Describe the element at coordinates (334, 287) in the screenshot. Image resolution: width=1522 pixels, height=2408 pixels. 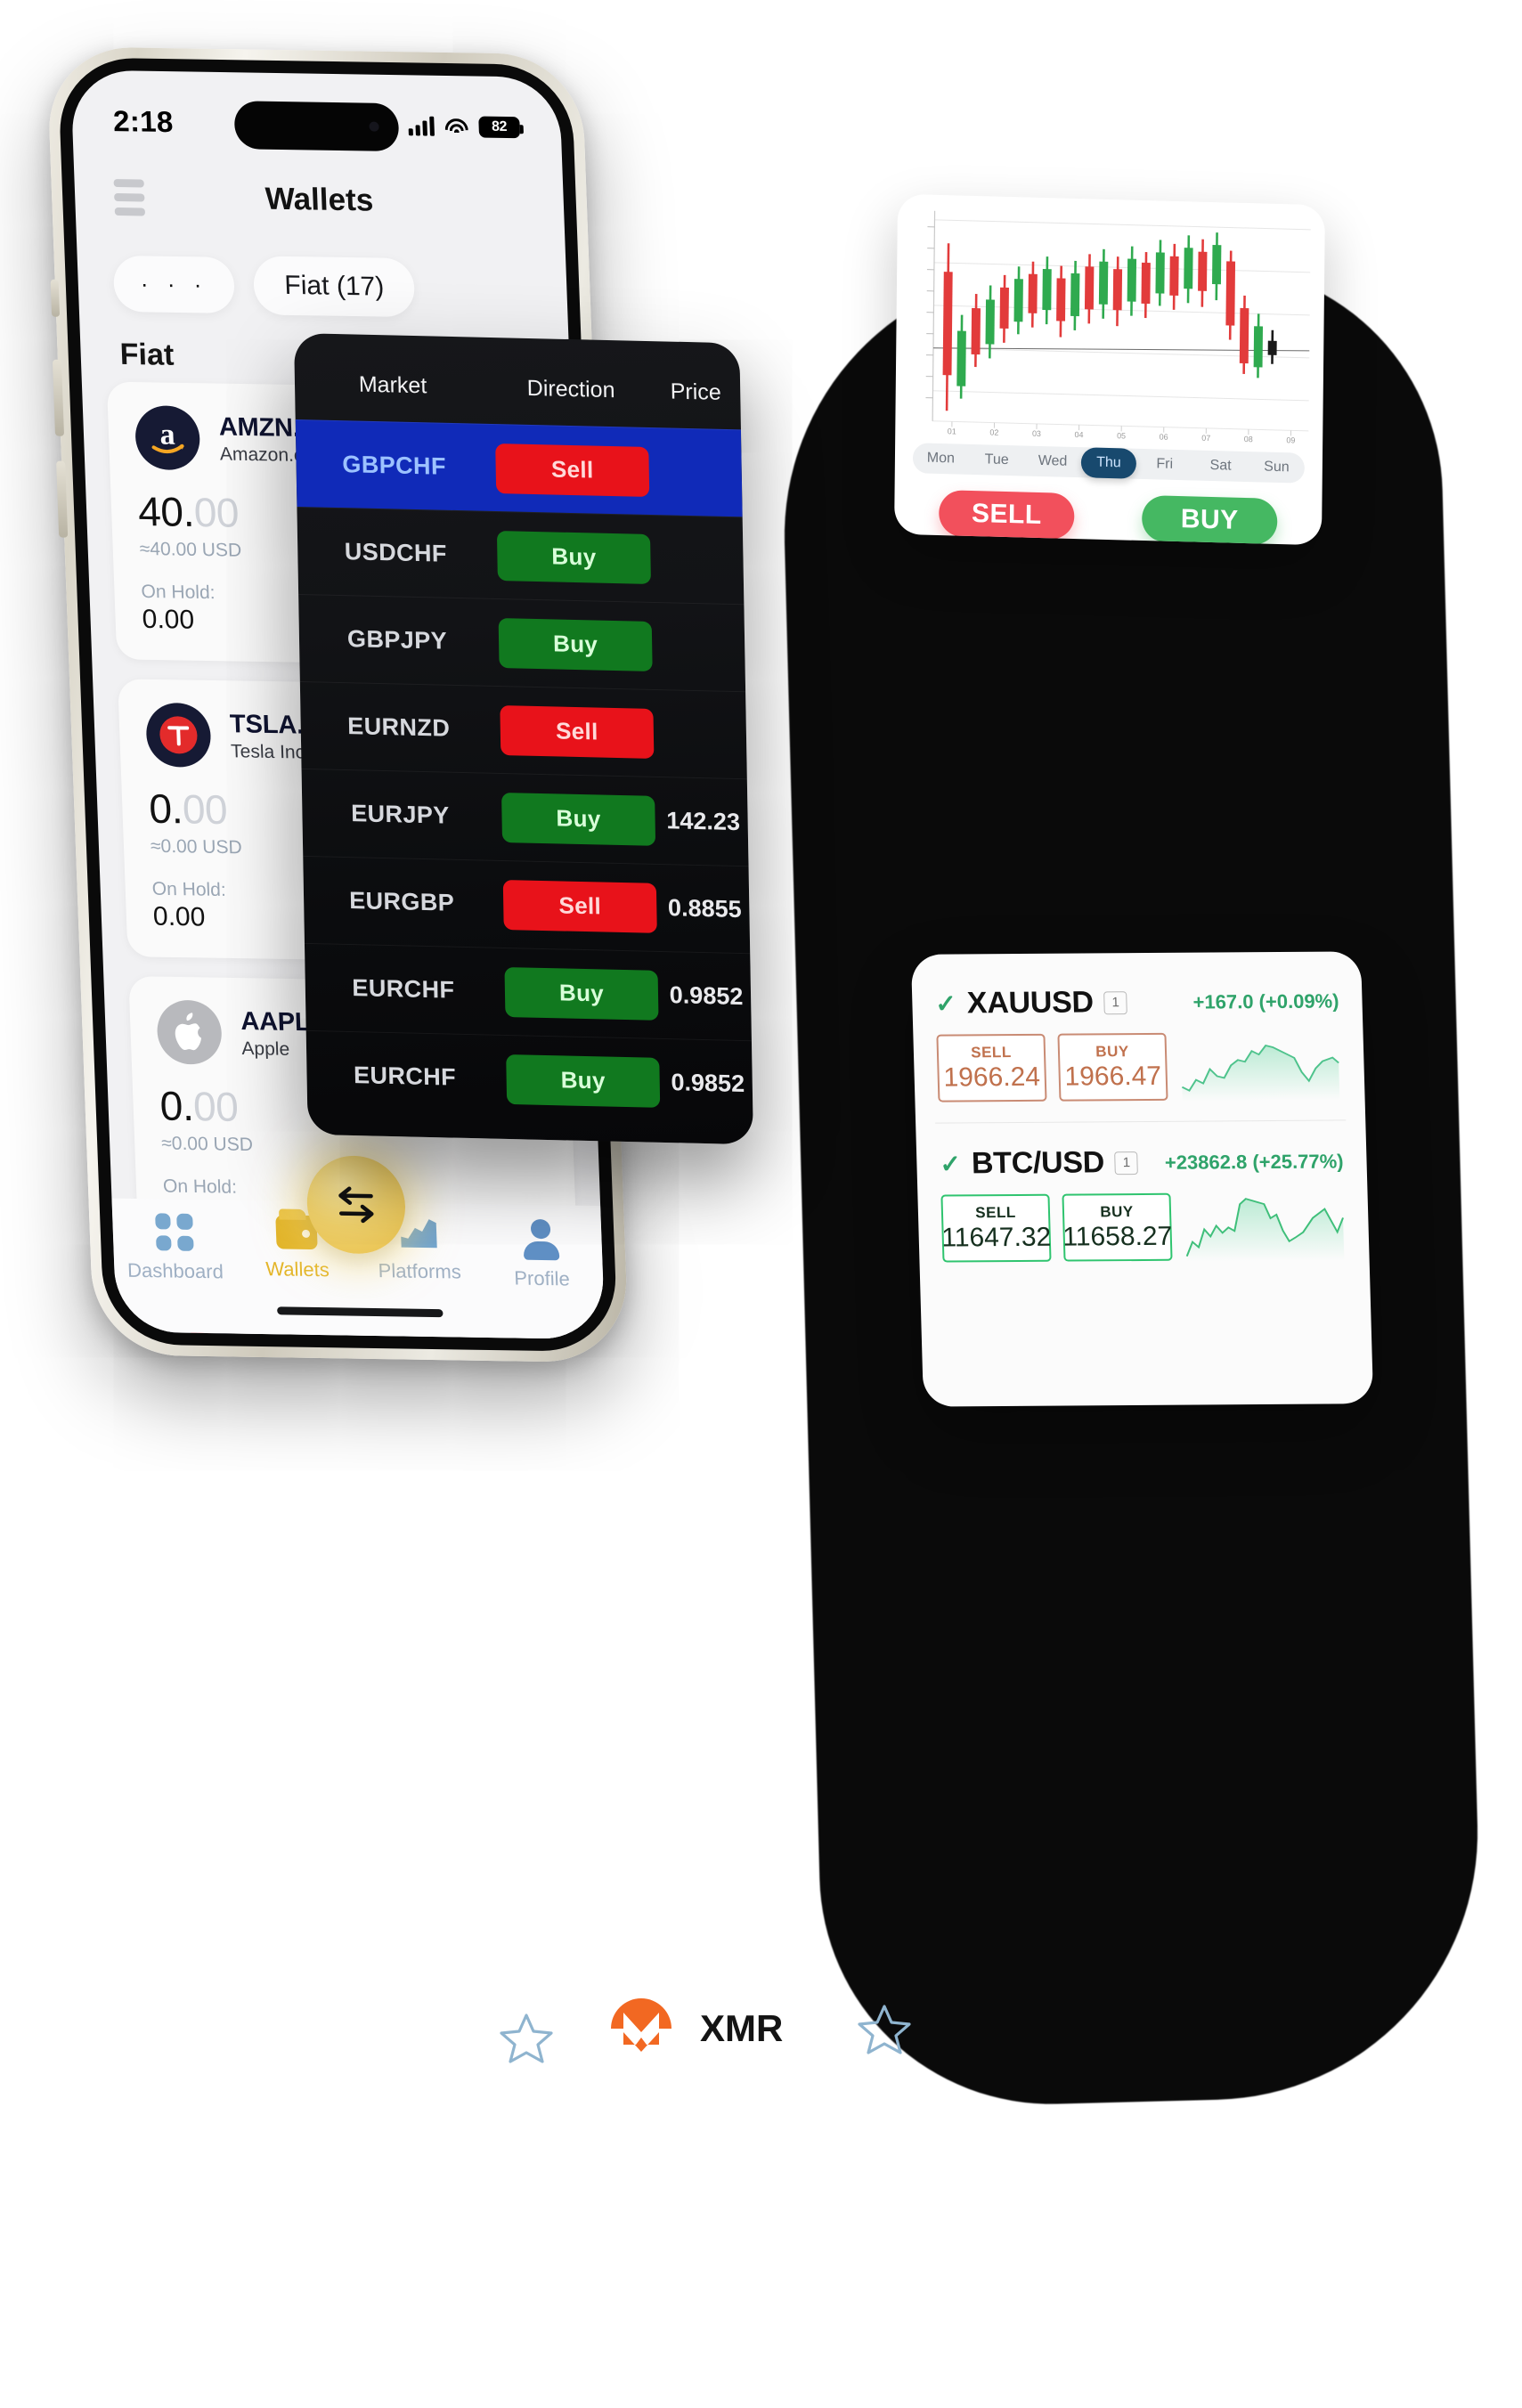
I see `chip-fiat: Fiat (17)` at that location.